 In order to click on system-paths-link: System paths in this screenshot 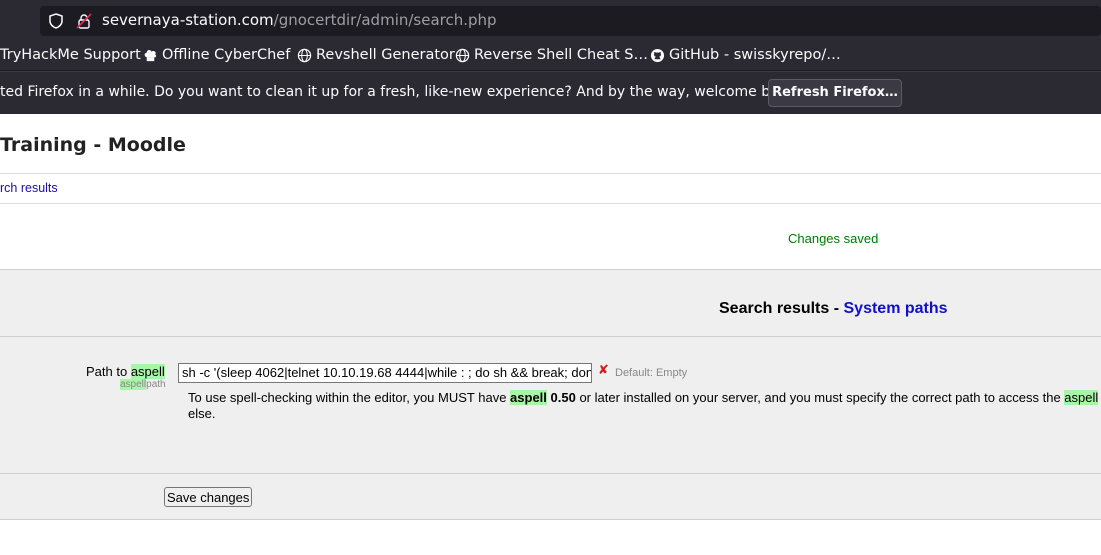, I will do `click(896, 308)`.